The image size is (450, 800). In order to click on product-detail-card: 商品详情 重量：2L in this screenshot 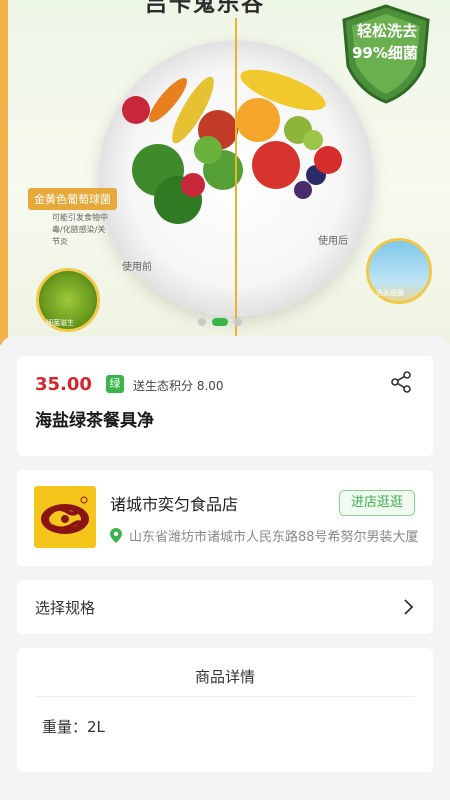, I will do `click(225, 710)`.